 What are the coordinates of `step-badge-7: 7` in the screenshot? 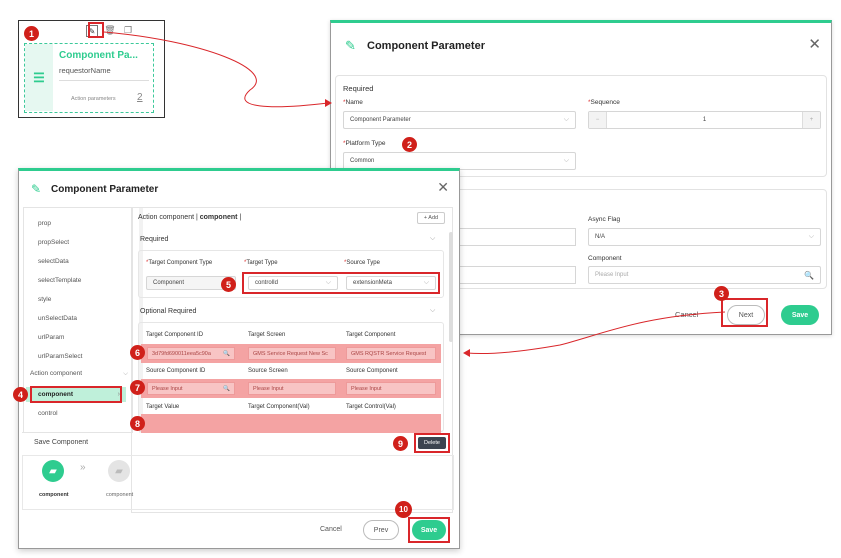 It's located at (137, 387).